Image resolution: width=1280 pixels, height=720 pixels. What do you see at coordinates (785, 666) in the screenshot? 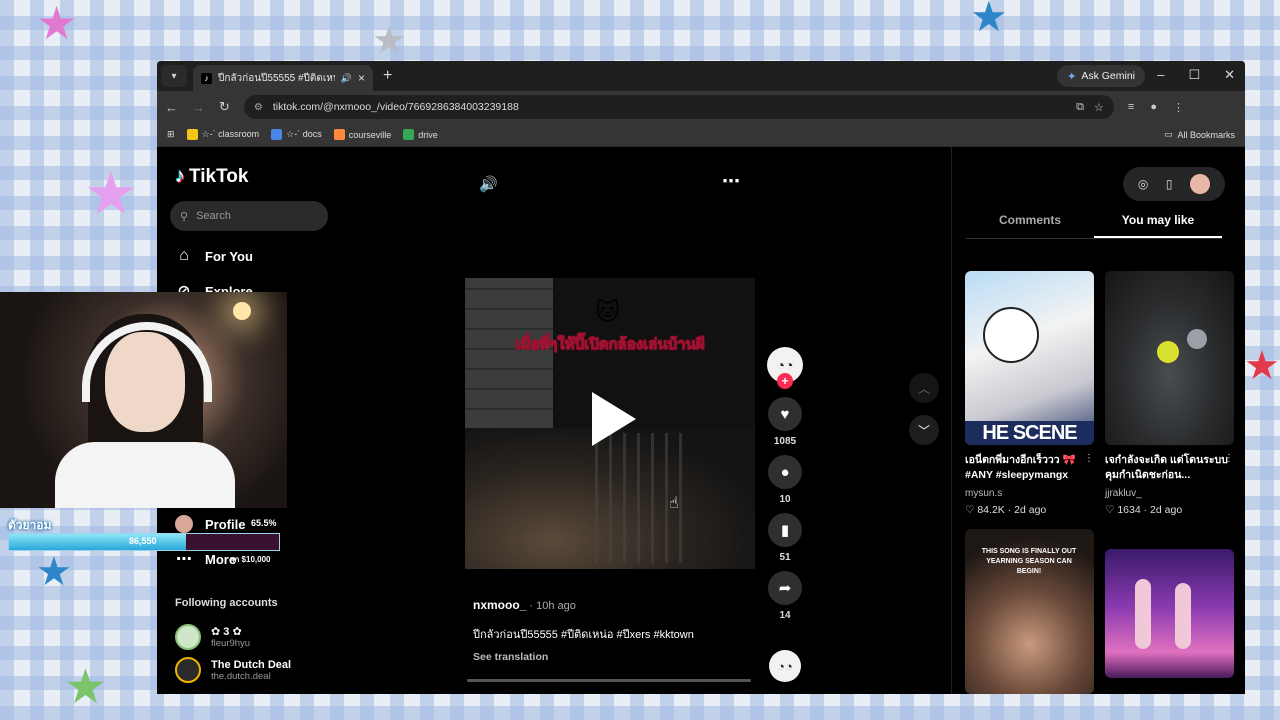
I see `sound-avatar: ◔◔` at bounding box center [785, 666].